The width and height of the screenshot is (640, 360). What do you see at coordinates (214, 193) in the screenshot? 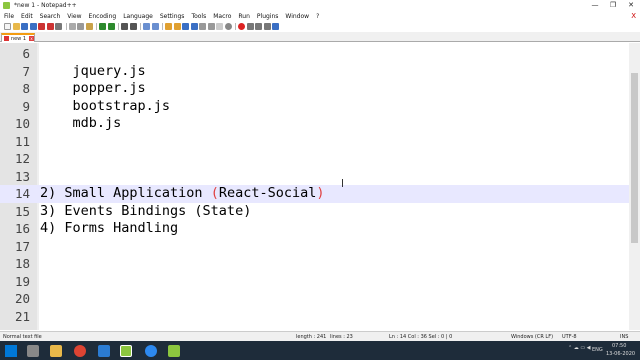
I see `brace-highlight-open: (` at bounding box center [214, 193].